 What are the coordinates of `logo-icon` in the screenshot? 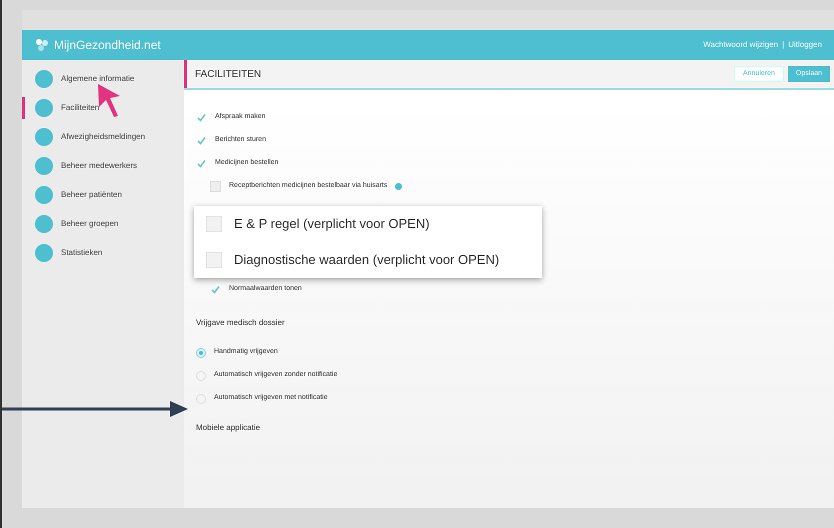 It's located at (42, 45).